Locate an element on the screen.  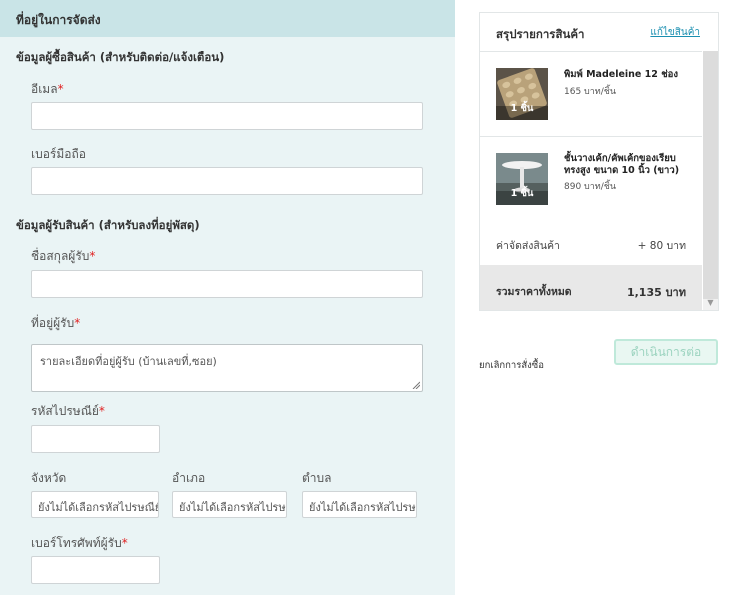
recipient-address-placeholder: รายละเอียดที่อยู่ผู้รับ (บ้านเลขที่,ซอย) is located at coordinates (128, 361).